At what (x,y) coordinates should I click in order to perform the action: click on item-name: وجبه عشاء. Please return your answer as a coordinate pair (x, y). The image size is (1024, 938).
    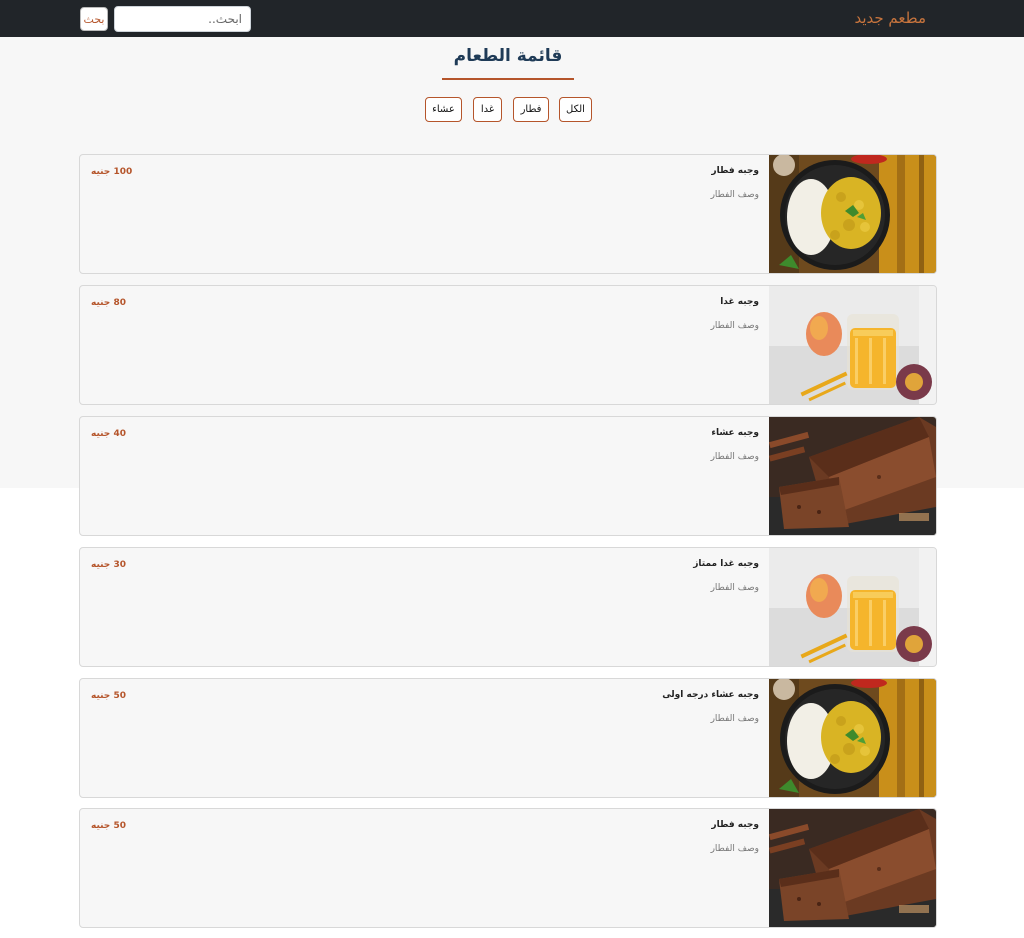
    Looking at the image, I should click on (735, 433).